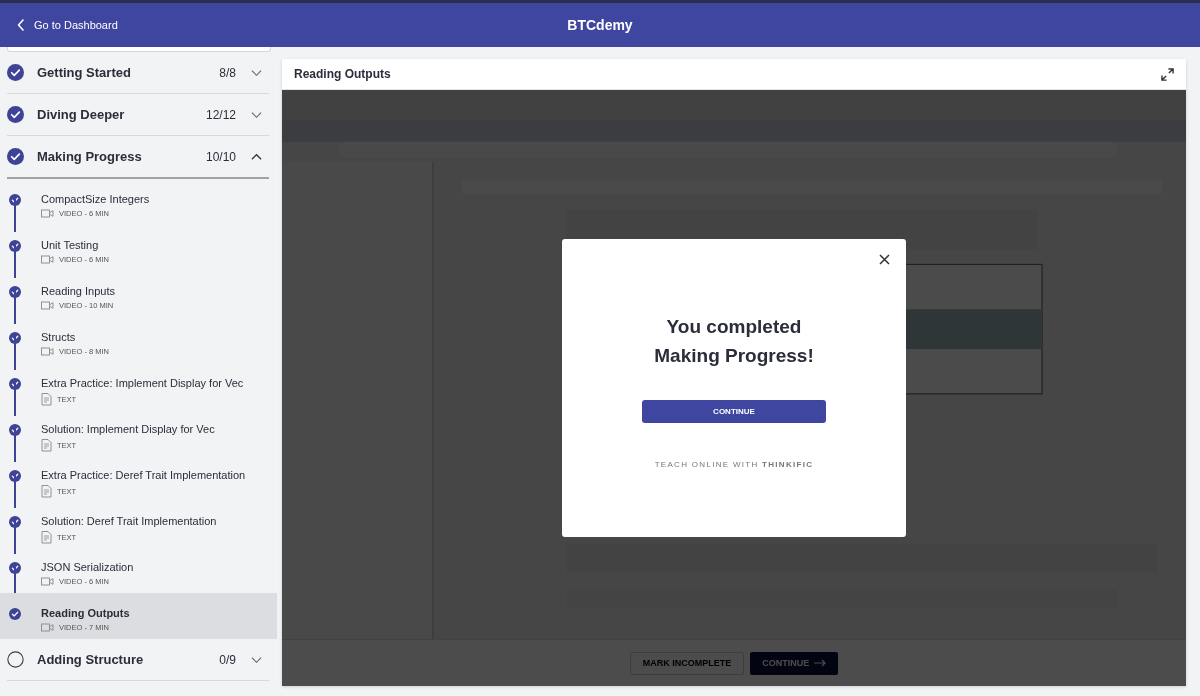  What do you see at coordinates (1167, 74) in the screenshot?
I see `expand-icon` at bounding box center [1167, 74].